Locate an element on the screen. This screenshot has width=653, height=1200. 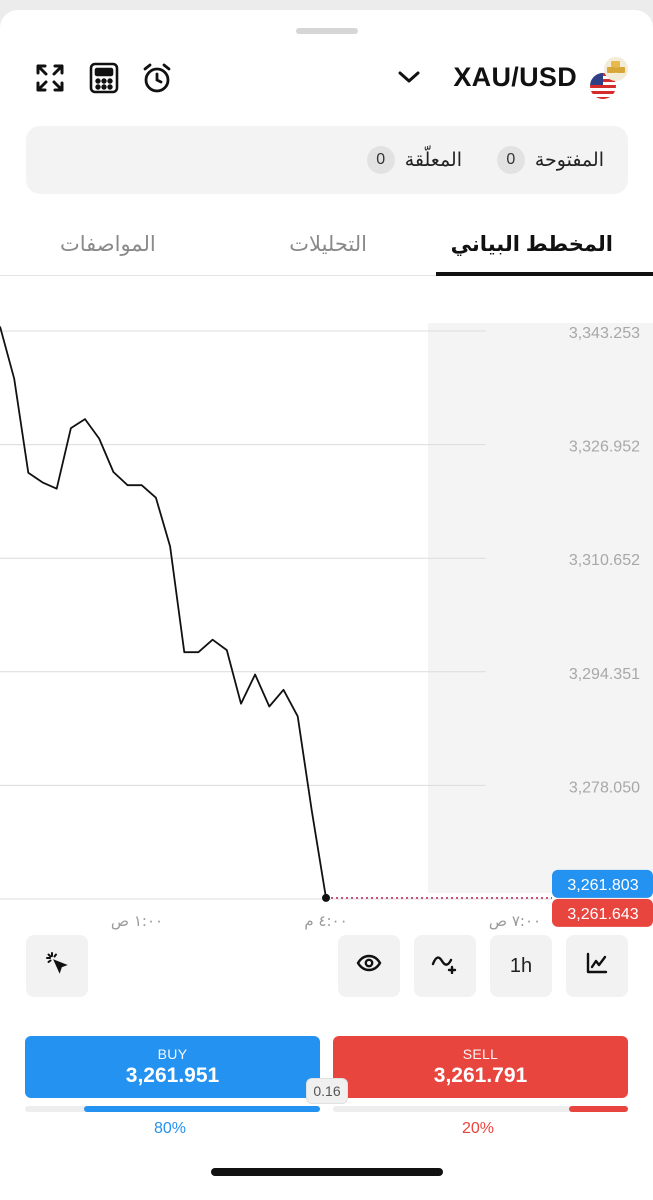
x-axis-label: ٤:٠٠ م is located at coordinates (325, 921).